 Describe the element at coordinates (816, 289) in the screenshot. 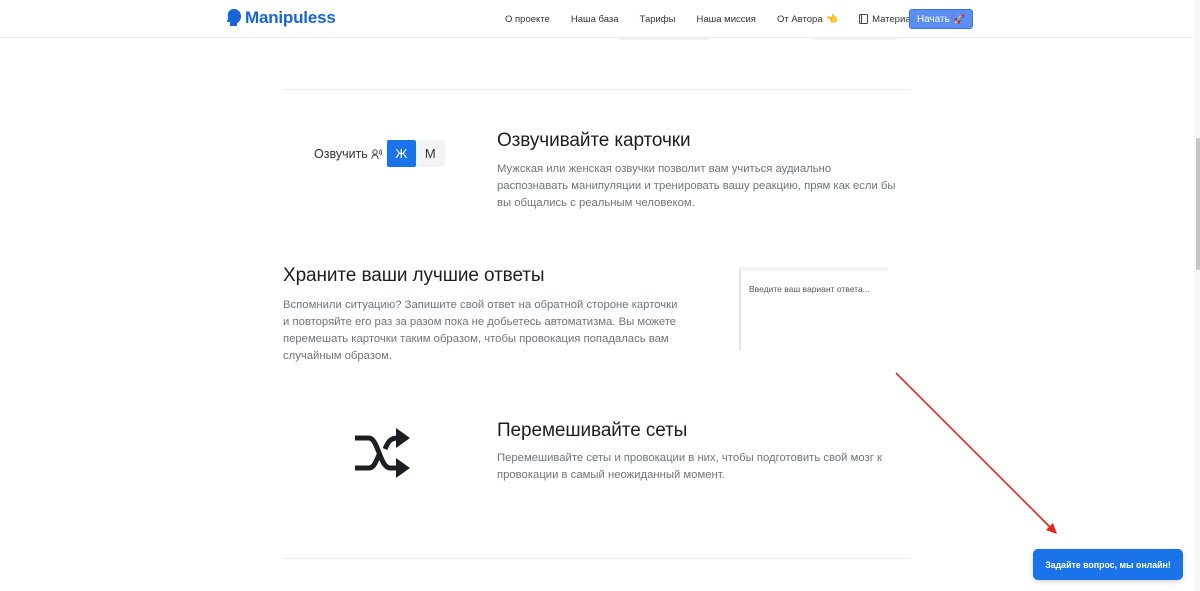

I see `answer-input` at that location.